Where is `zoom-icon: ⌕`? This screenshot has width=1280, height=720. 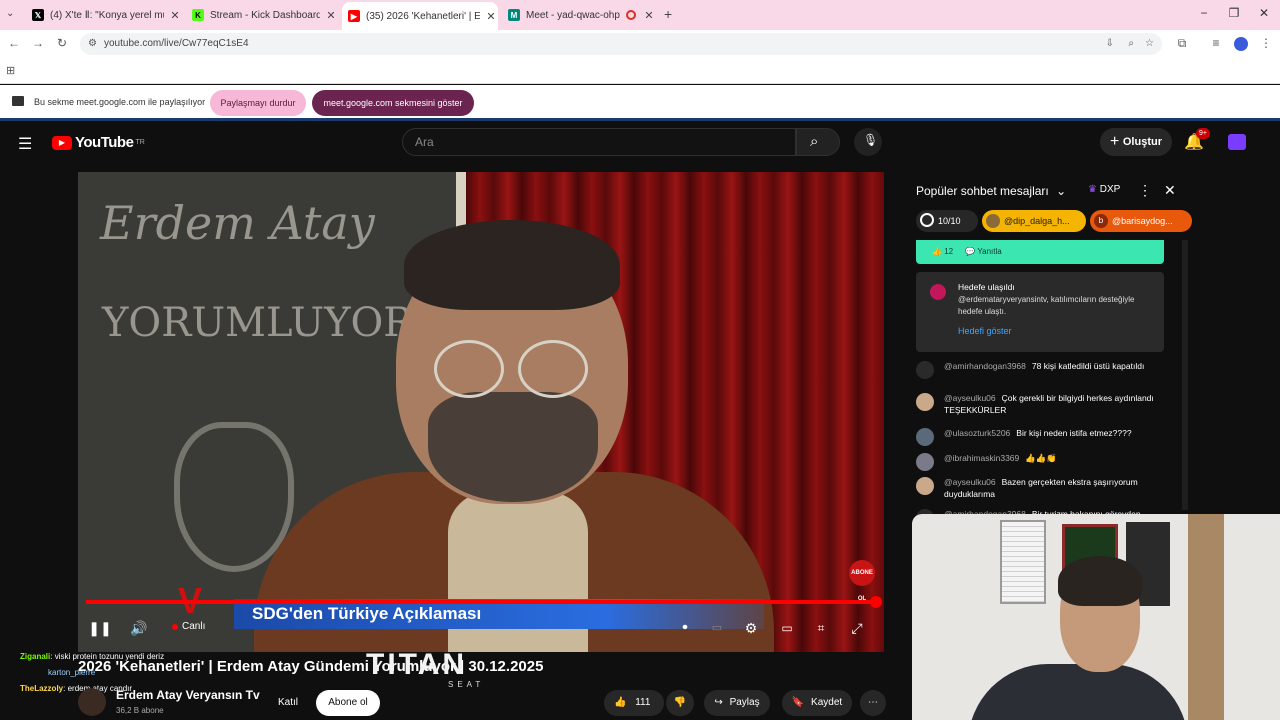
zoom-icon: ⌕ is located at coordinates (1131, 44).